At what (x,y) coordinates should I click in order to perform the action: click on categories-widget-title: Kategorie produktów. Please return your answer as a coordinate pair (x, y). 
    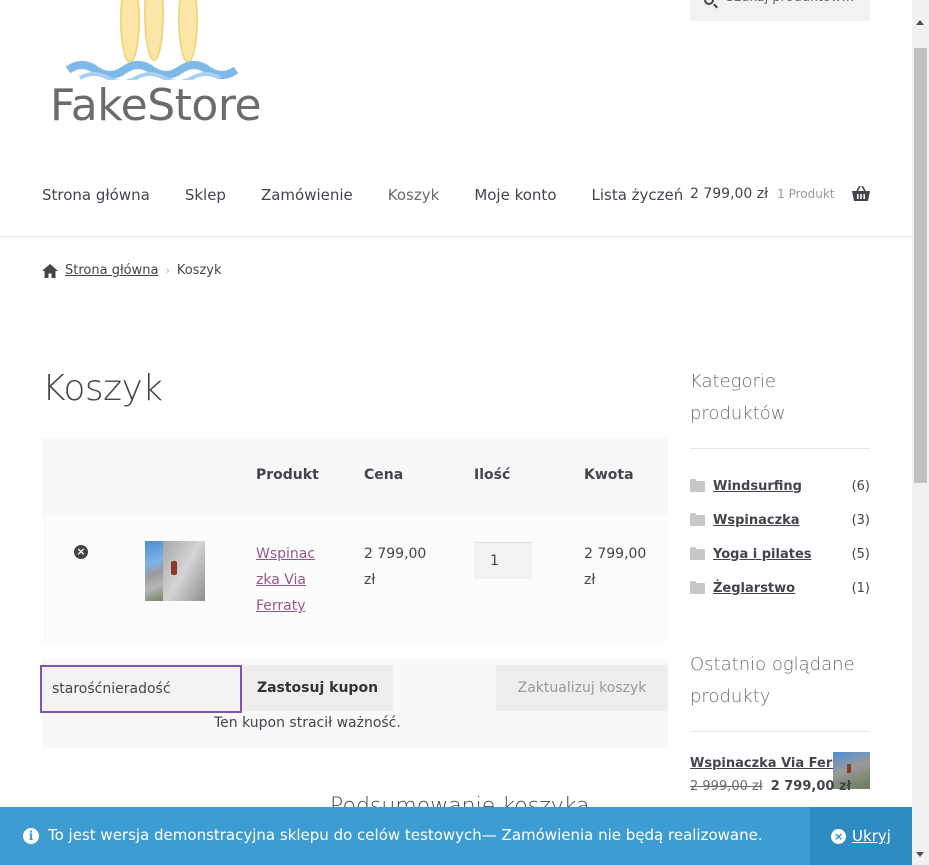
    Looking at the image, I should click on (738, 397).